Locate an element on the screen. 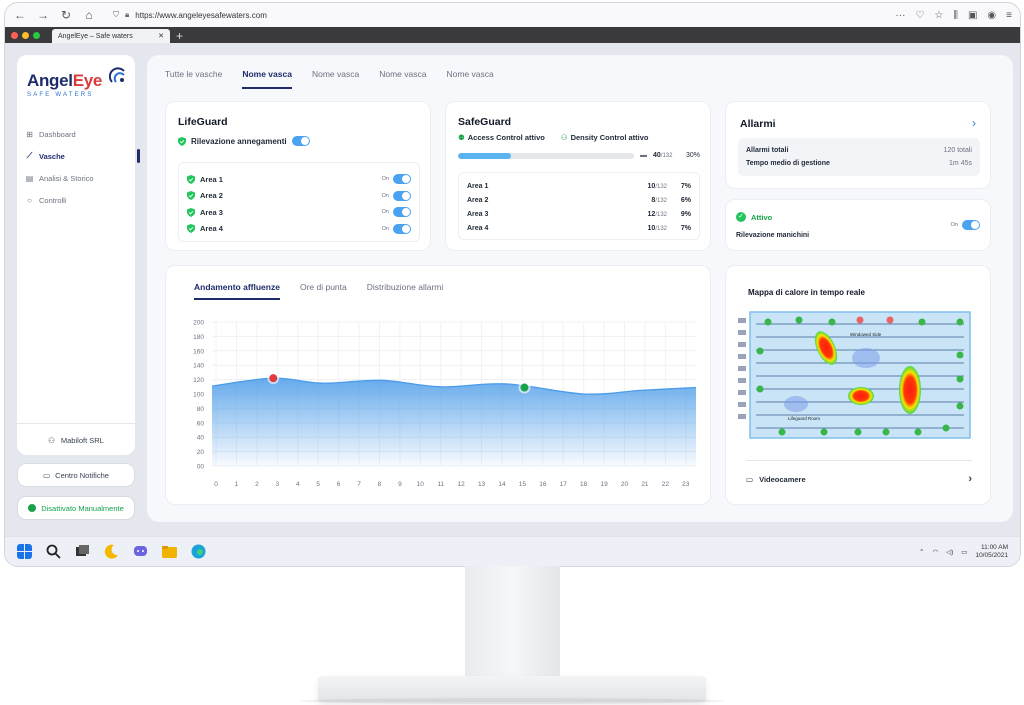  close-tab-icon: ✕ is located at coordinates (161, 36).